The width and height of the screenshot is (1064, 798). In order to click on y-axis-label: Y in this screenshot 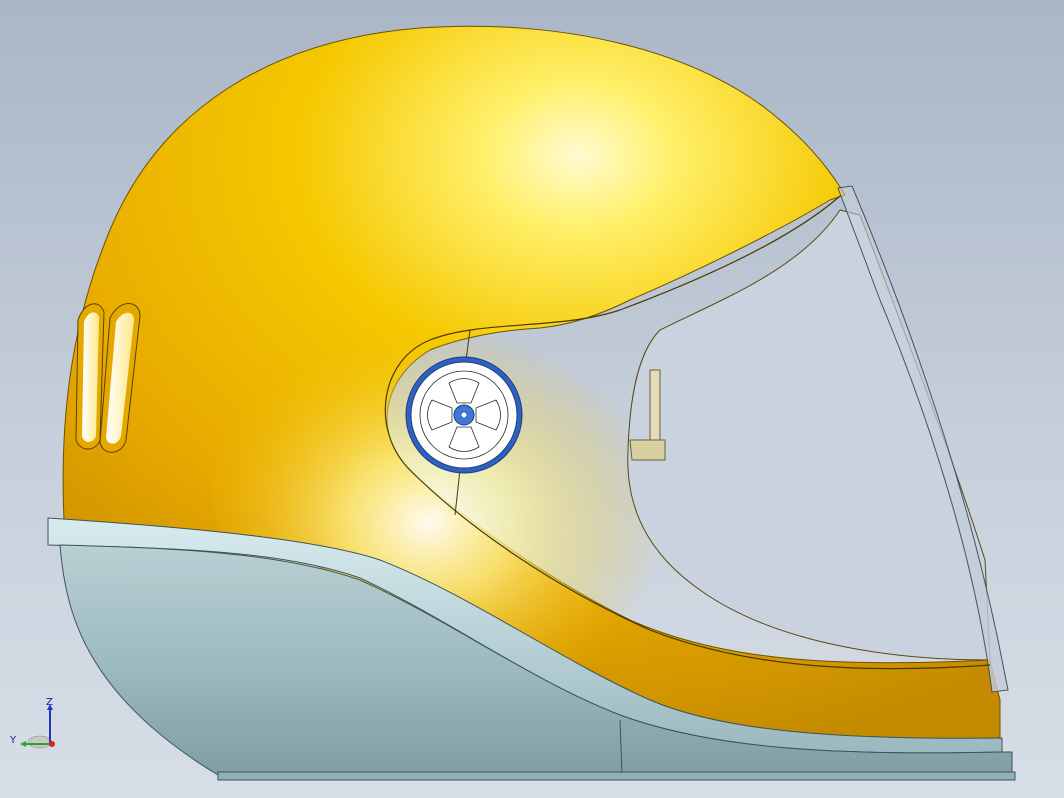, I will do `click(13, 740)`.